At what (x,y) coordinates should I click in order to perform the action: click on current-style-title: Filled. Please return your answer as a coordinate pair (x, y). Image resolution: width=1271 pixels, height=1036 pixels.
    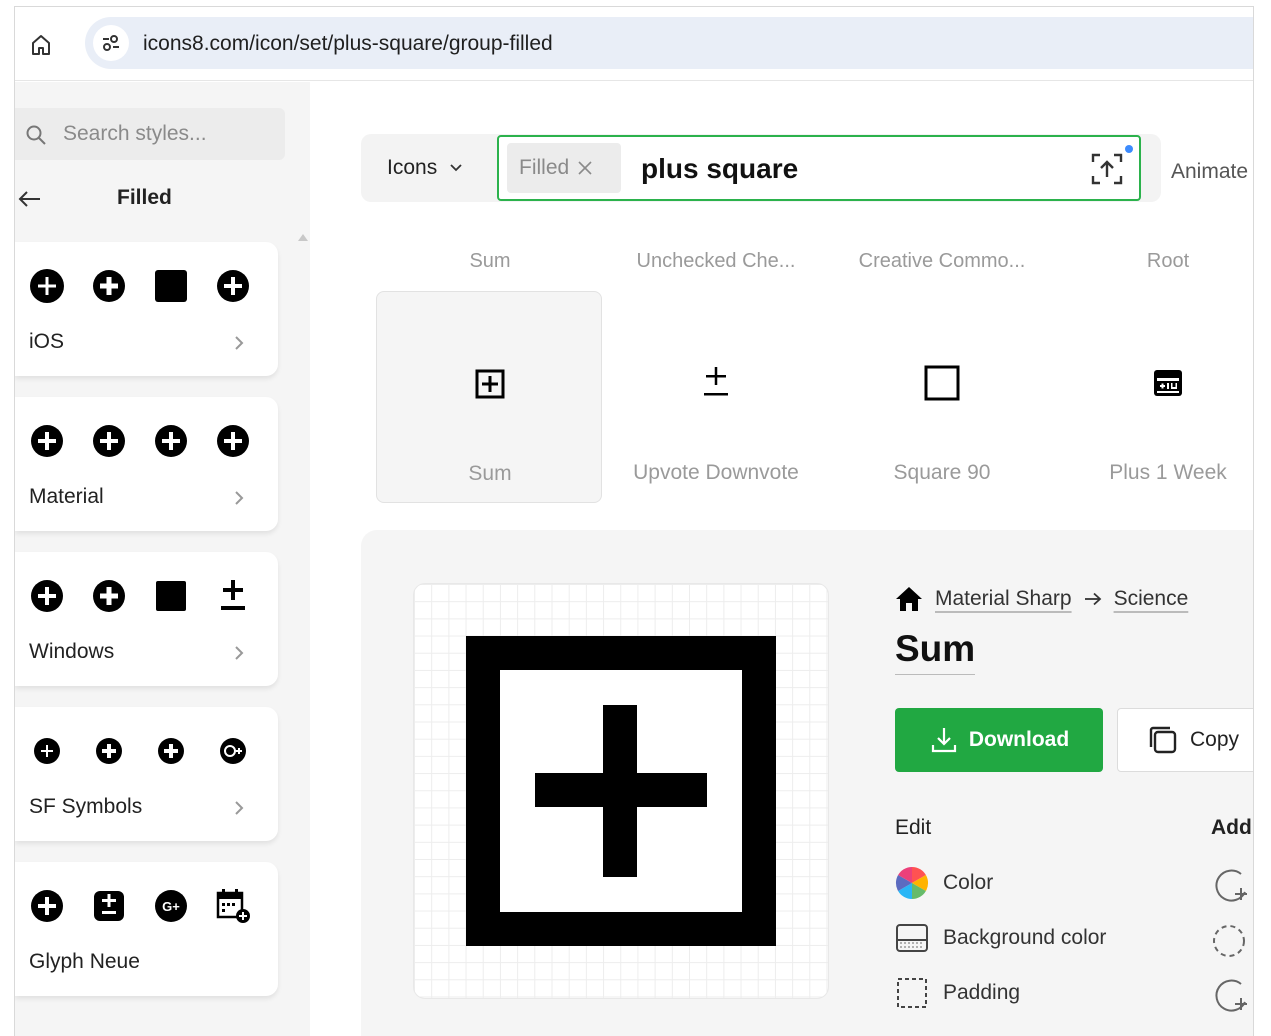
    Looking at the image, I should click on (144, 197).